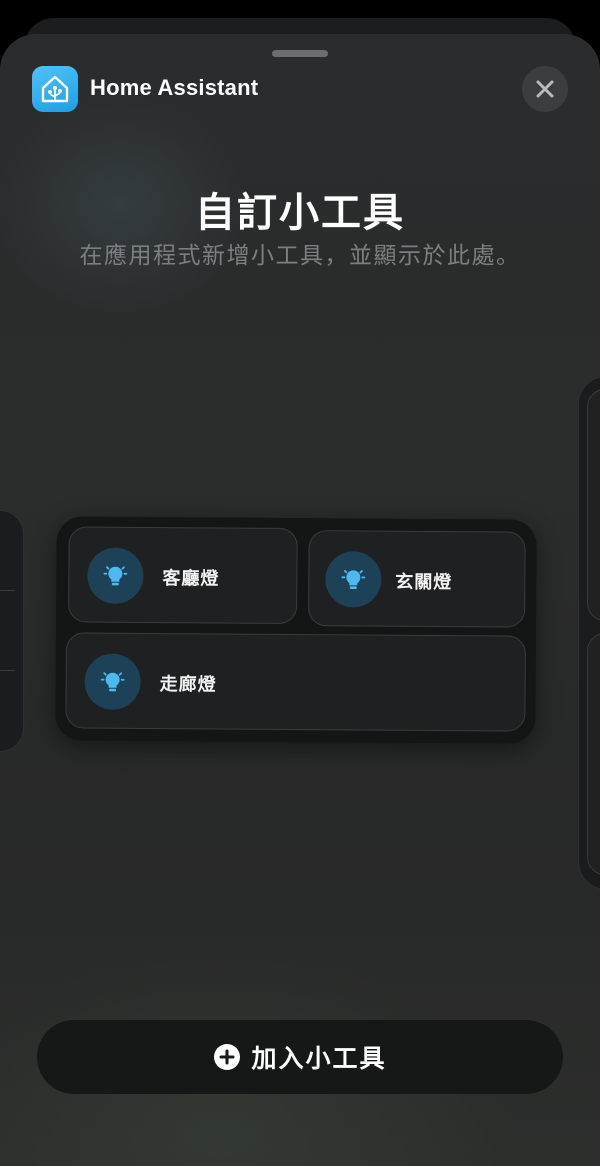  I want to click on light-tile-label: 走廊燈, so click(188, 684).